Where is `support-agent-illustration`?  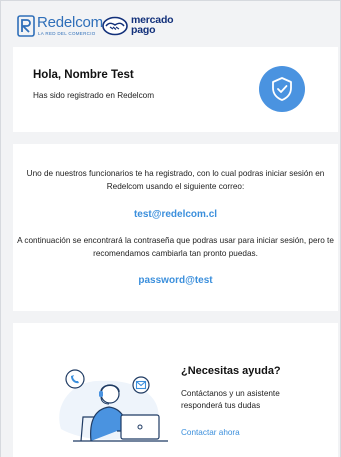 support-agent-illustration is located at coordinates (113, 405).